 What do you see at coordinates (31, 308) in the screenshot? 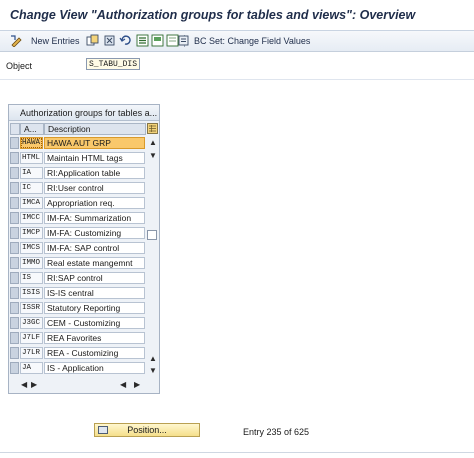
I see `code-cell: ISSR` at bounding box center [31, 308].